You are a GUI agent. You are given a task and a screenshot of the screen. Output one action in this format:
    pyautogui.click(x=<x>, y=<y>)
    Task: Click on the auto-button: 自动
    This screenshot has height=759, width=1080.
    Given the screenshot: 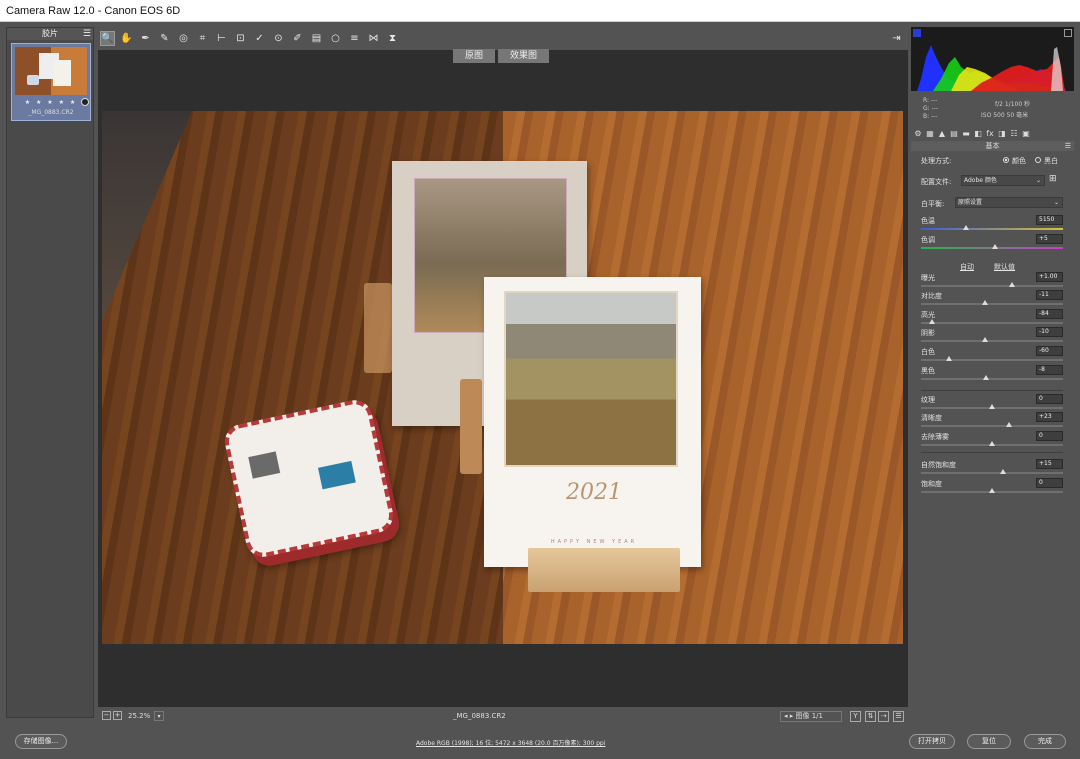 What is the action you would take?
    pyautogui.click(x=967, y=267)
    